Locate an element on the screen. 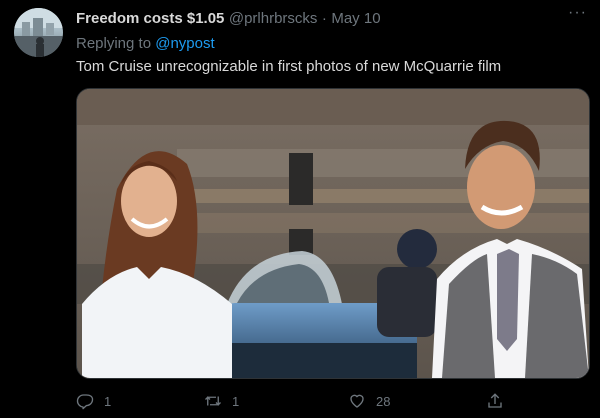  reply-icon is located at coordinates (85, 402).